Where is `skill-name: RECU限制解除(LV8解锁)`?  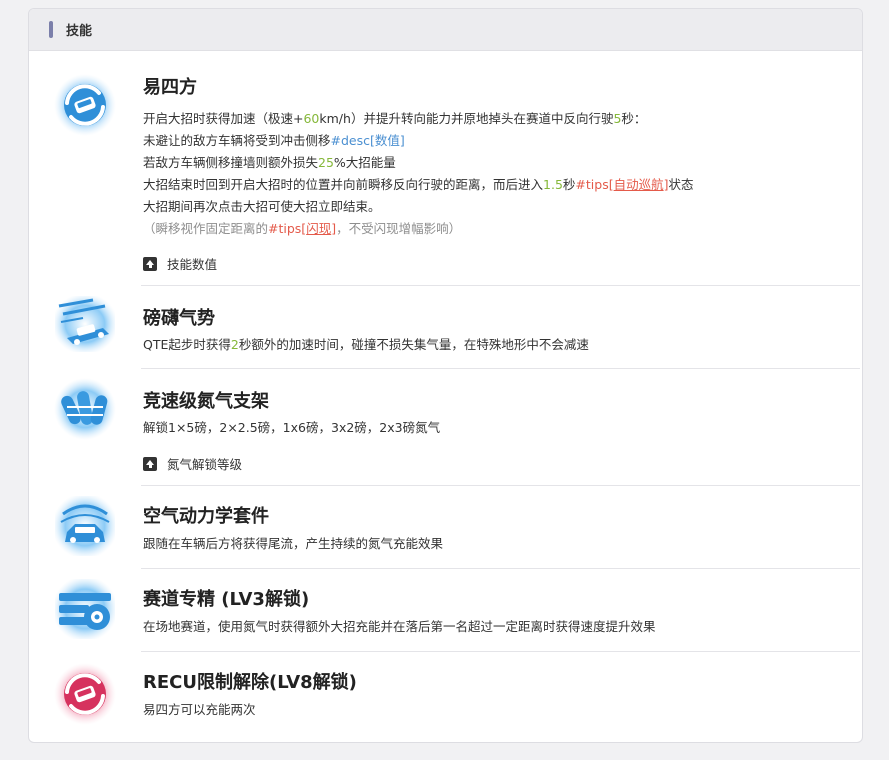 skill-name: RECU限制解除(LV8解锁) is located at coordinates (250, 682).